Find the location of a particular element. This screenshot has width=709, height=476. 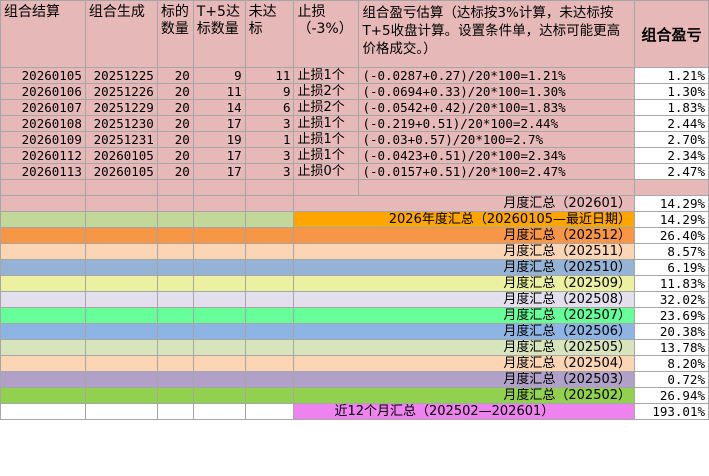

summary-label: 月度汇总（202509） is located at coordinates (464, 283).